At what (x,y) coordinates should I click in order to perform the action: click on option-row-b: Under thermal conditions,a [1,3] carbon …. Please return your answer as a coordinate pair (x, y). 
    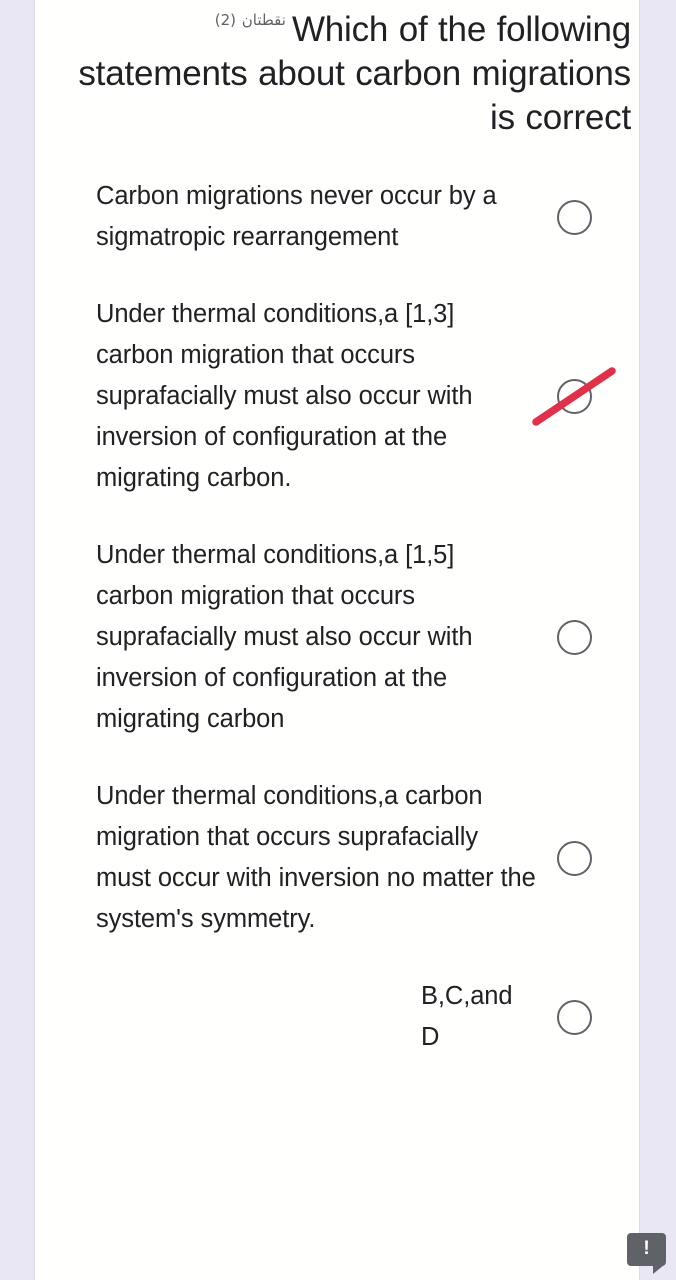
    Looking at the image, I should click on (337, 396).